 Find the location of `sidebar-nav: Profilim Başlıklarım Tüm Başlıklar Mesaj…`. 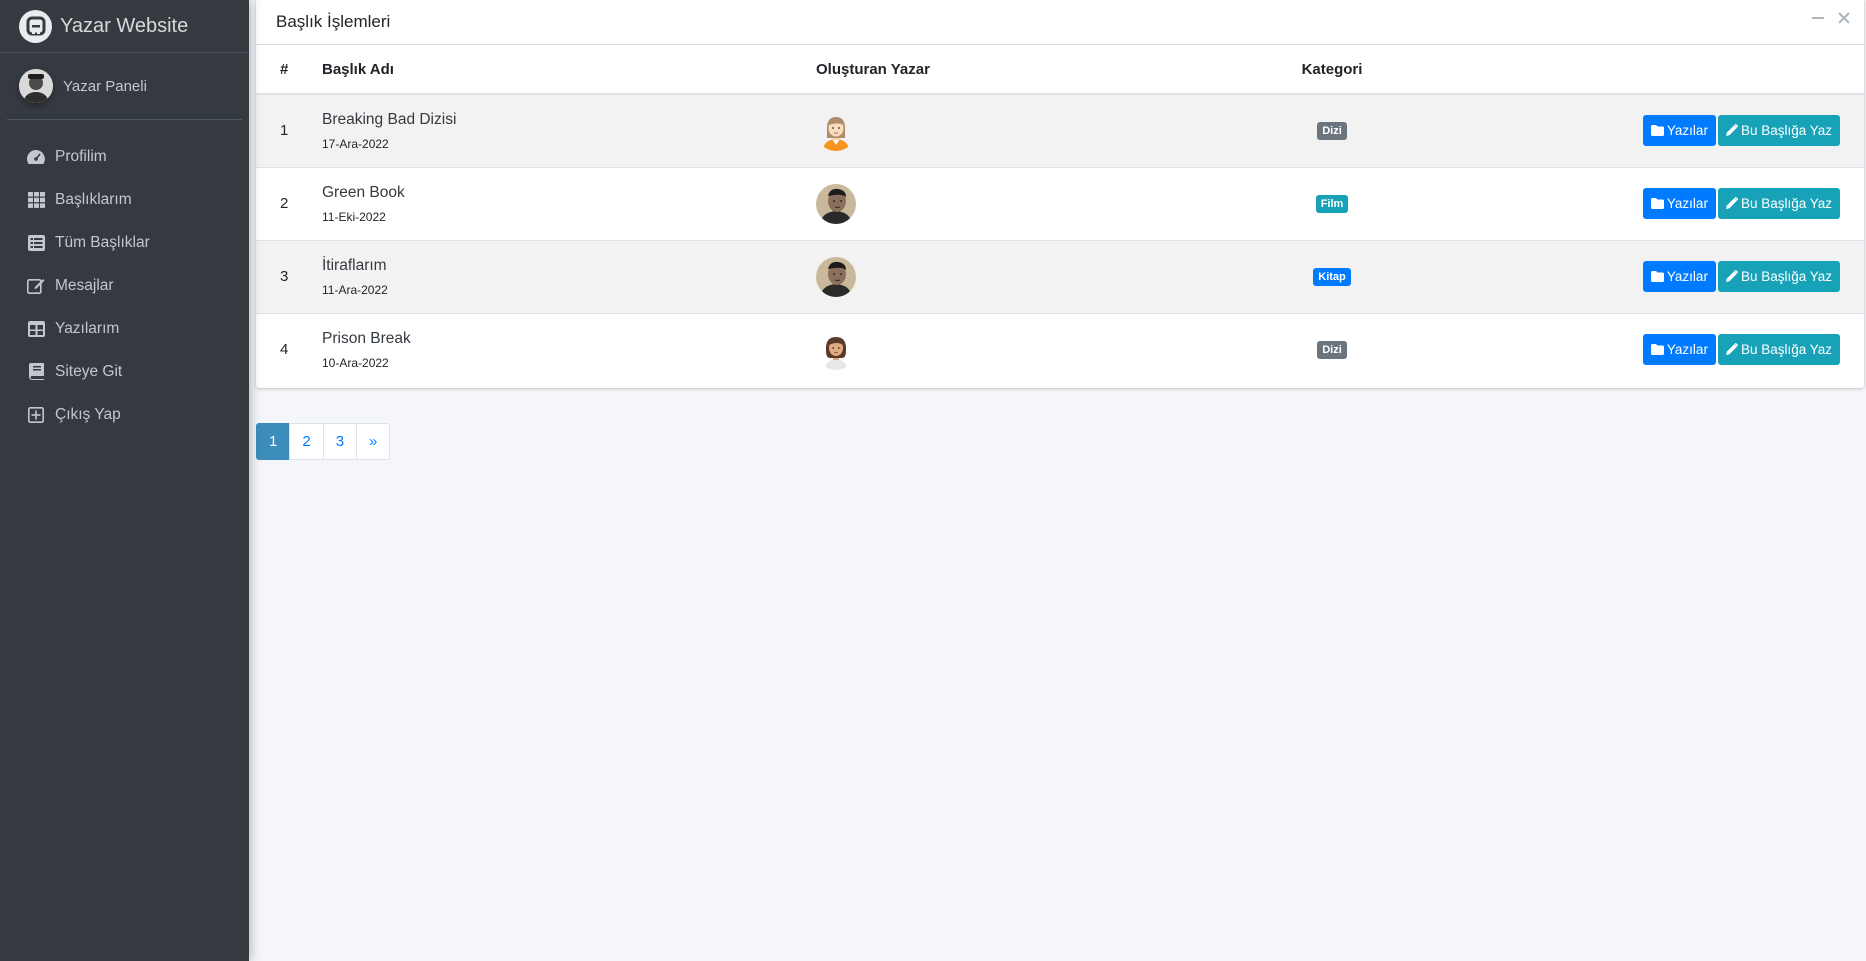

sidebar-nav: Profilim Başlıklarım Tüm Başlıklar Mesaj… is located at coordinates (124, 285).